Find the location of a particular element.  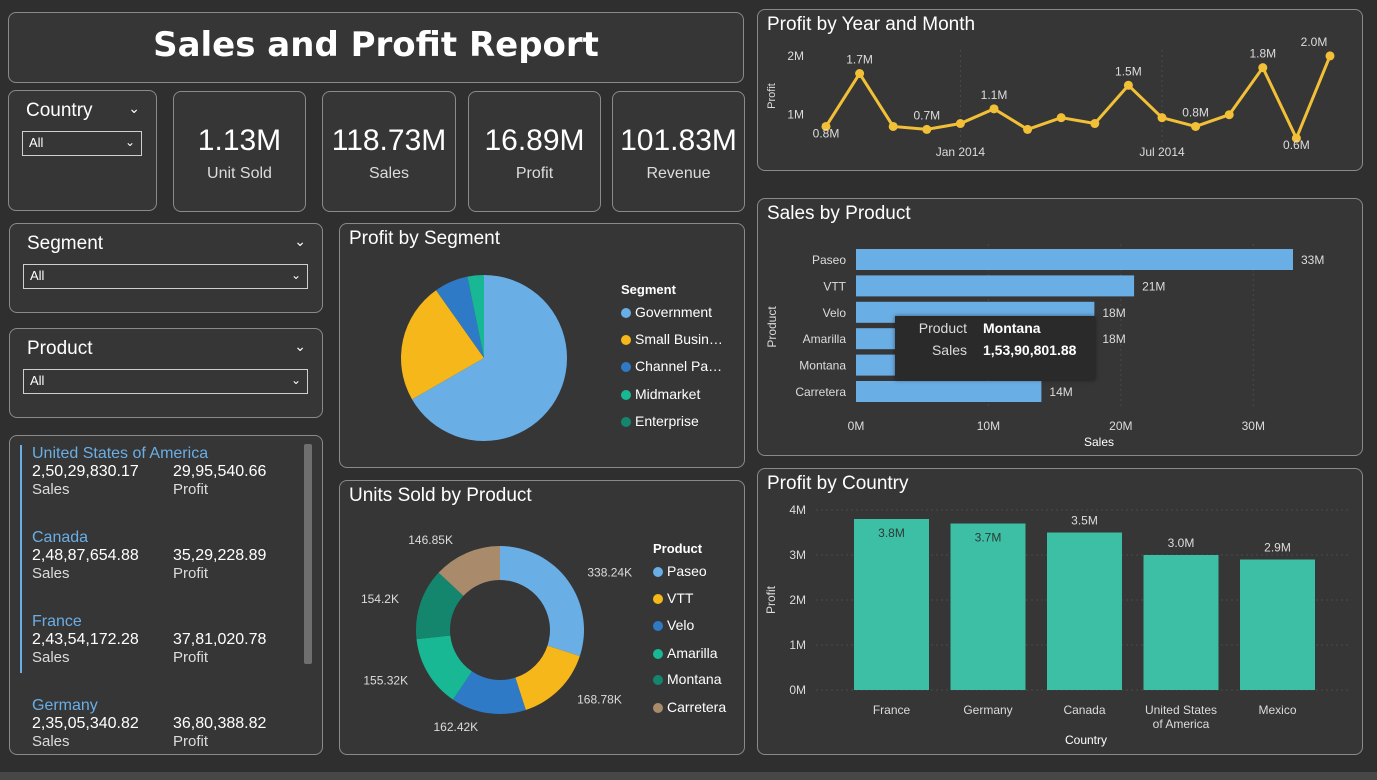

tooltip-key: Product is located at coordinates (942, 328).